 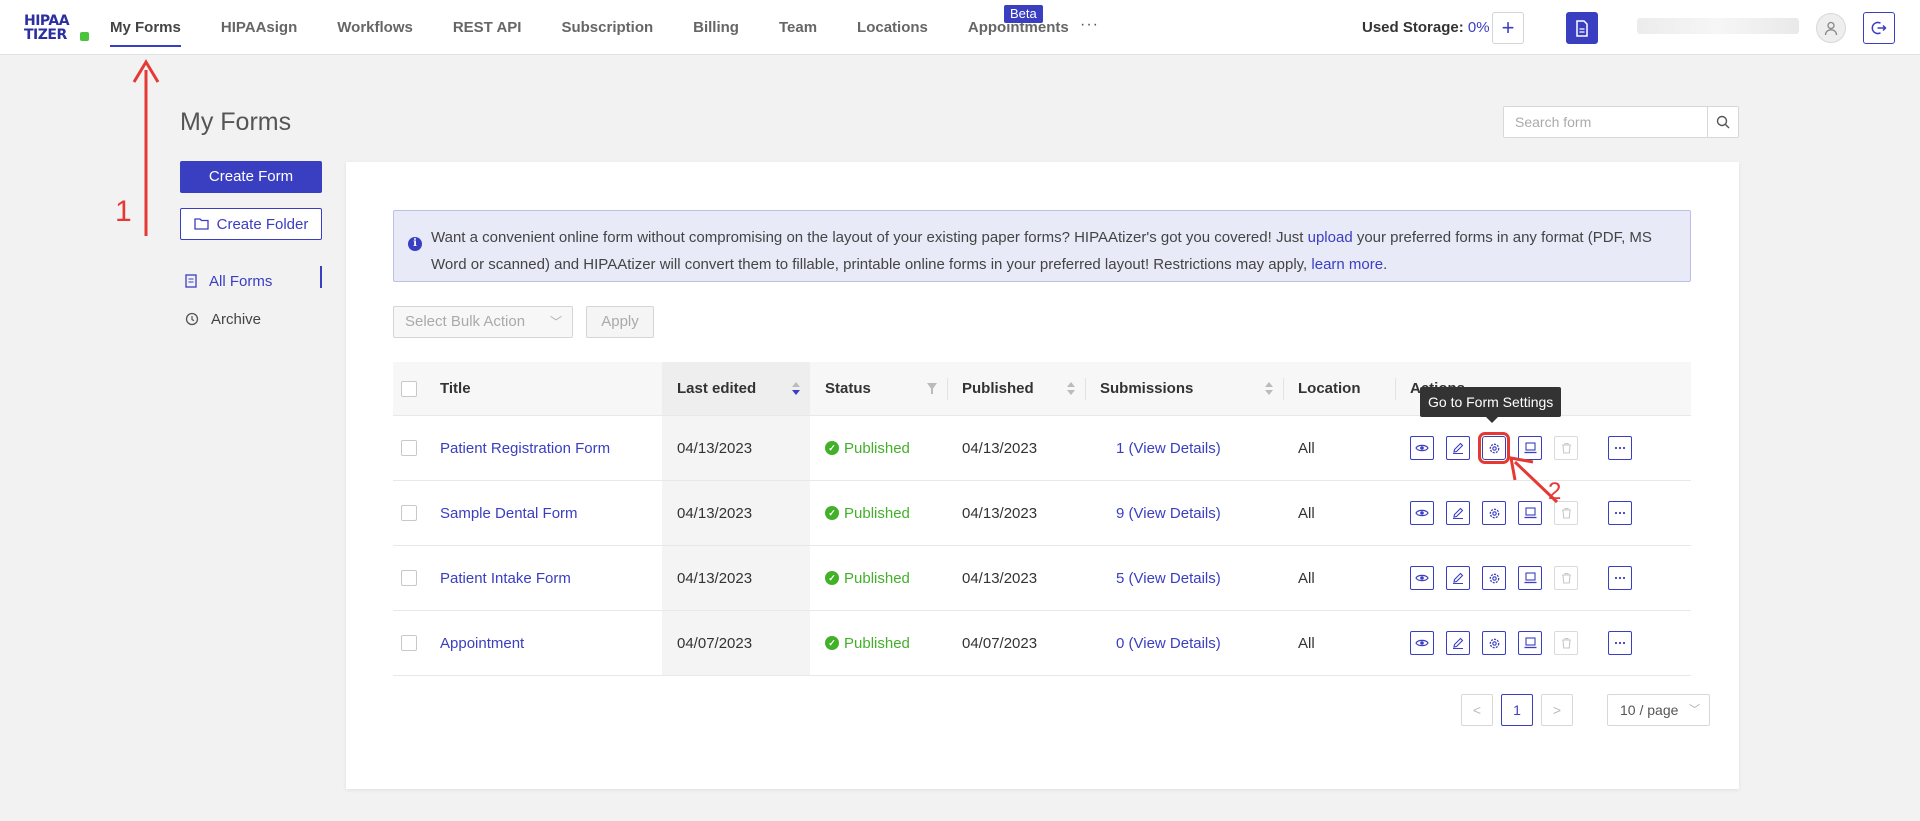 I want to click on form-title-link: Patient Intake Form, so click(x=505, y=578).